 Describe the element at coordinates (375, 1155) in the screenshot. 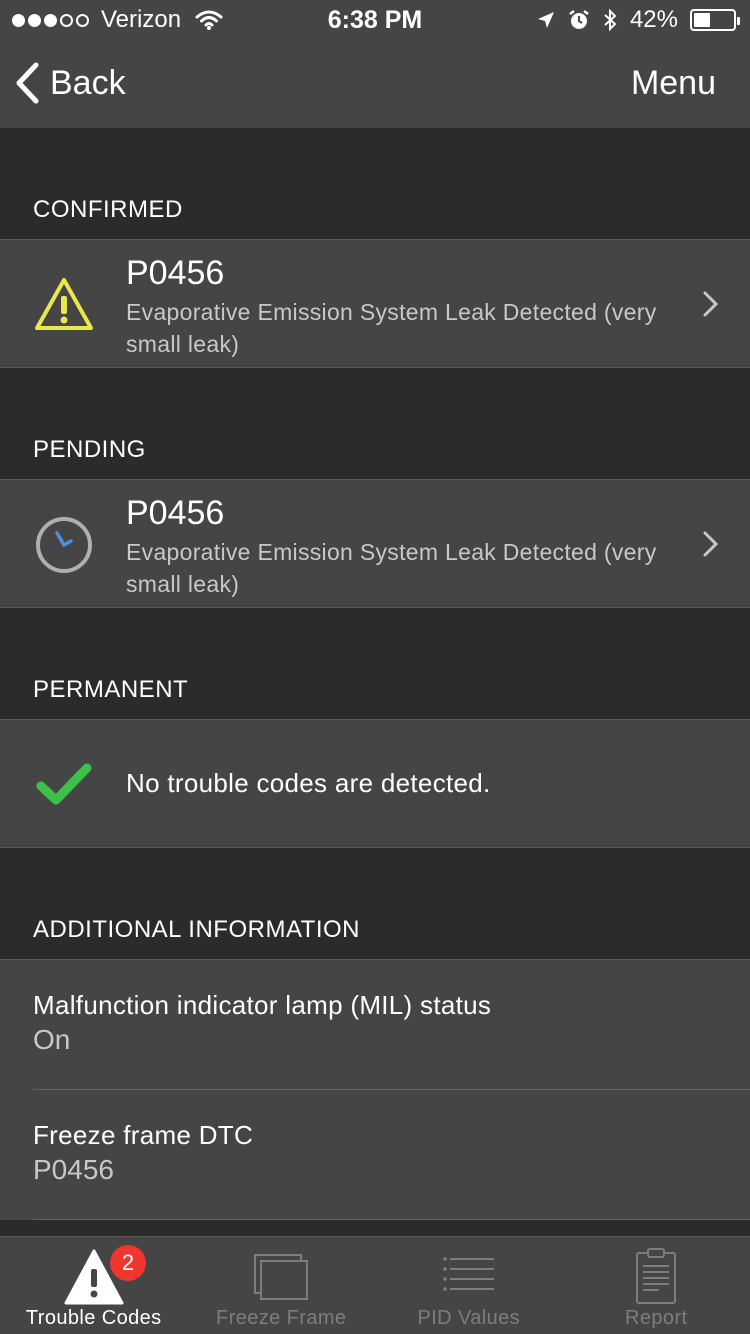

I see `info-item-freeze-frame-dtc: Freeze frame DTC P0456` at that location.